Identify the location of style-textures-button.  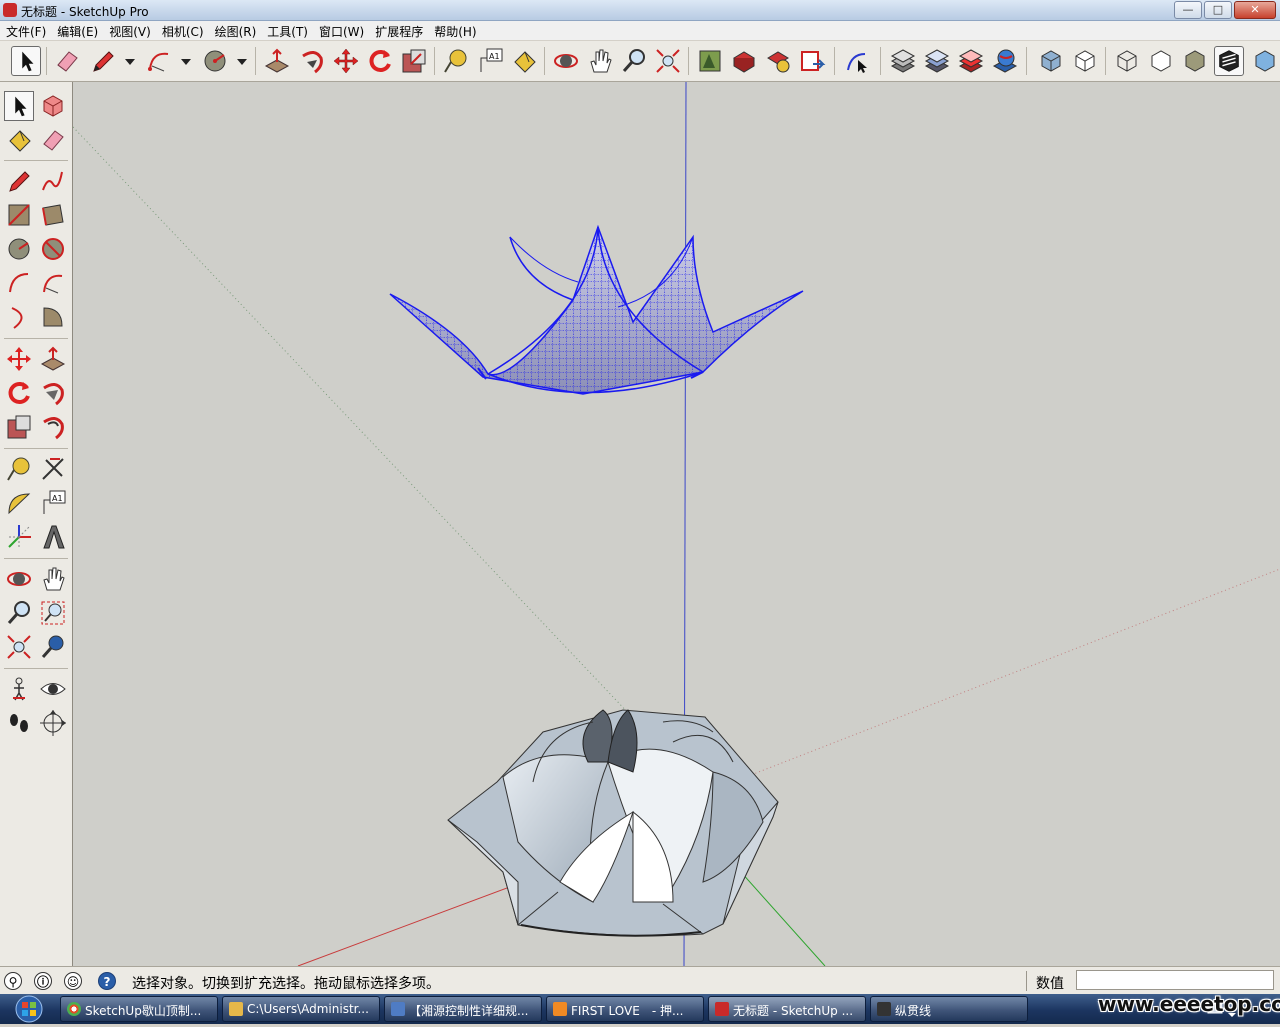
(1229, 61).